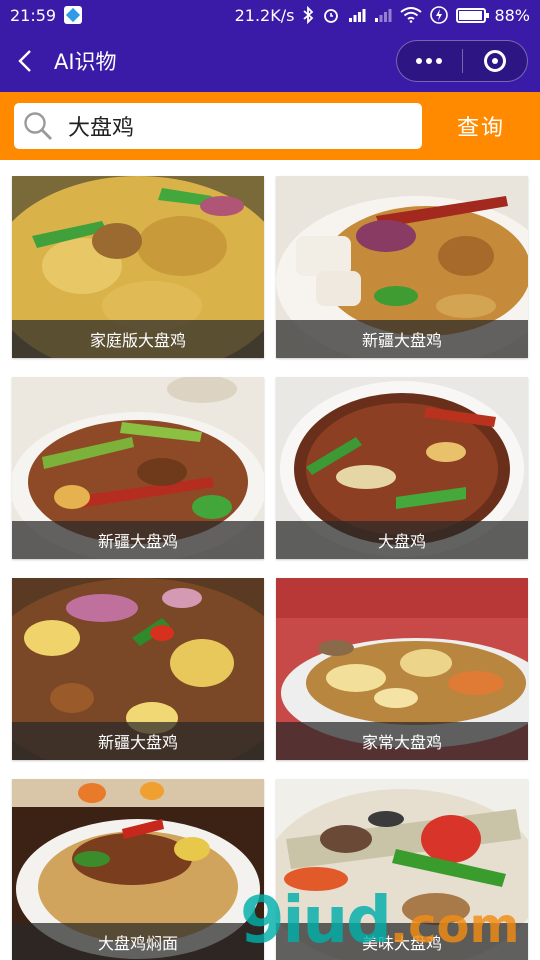  What do you see at coordinates (138, 941) in the screenshot?
I see `card-label: 大盘鸡焖面` at bounding box center [138, 941].